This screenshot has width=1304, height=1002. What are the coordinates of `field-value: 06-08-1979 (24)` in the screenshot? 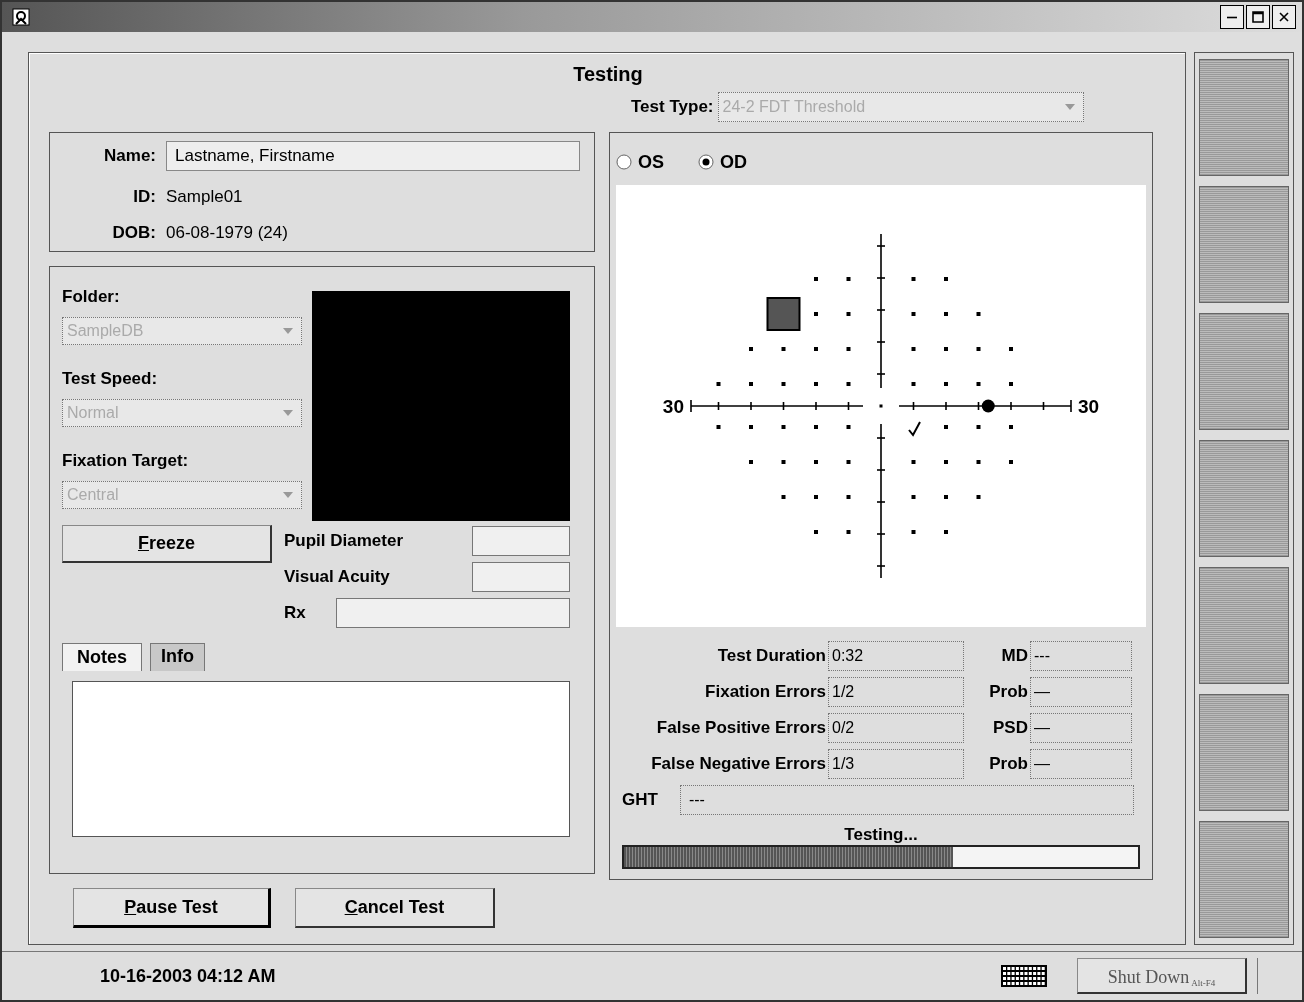 It's located at (227, 233).